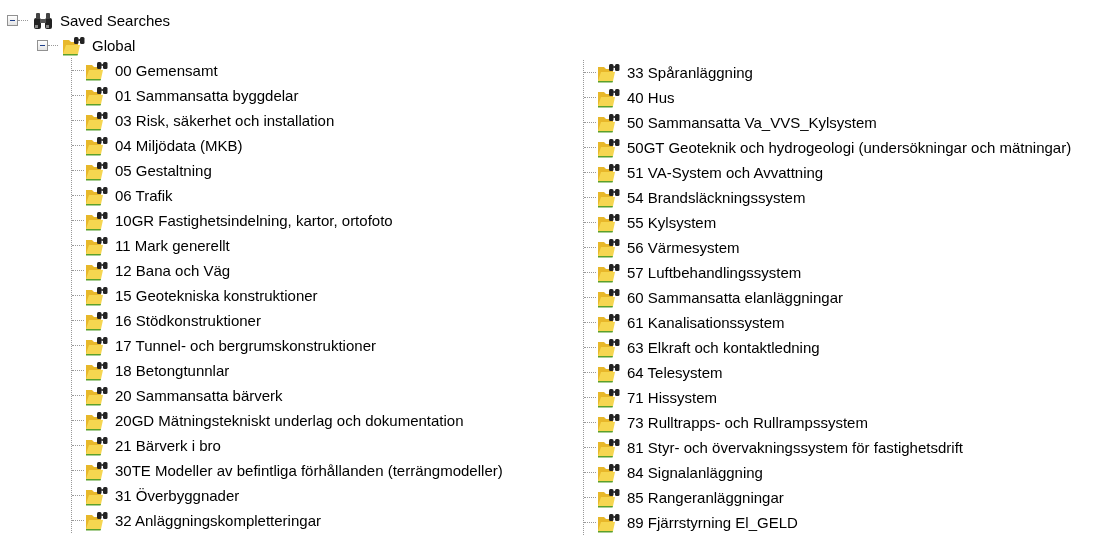 Image resolution: width=1120 pixels, height=536 pixels. I want to click on tree-item-label: 61 Kanalisationssystem, so click(706, 322).